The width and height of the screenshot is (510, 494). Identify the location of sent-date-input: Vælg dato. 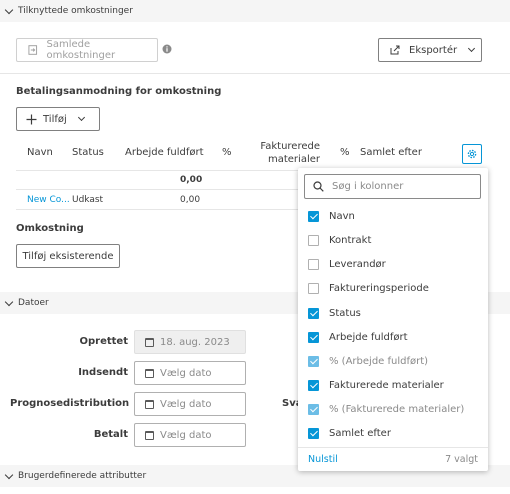
(190, 373).